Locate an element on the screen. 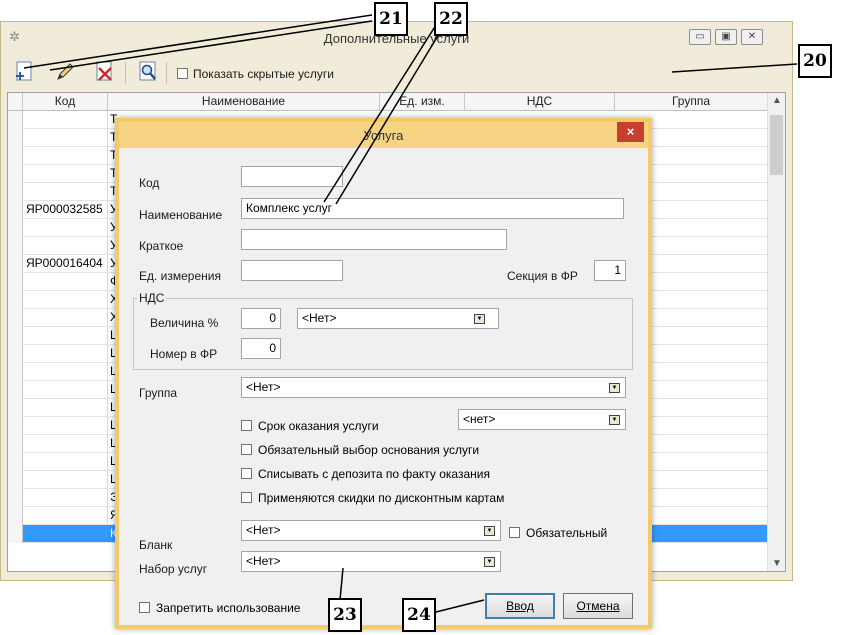  maximize-button: ▣ is located at coordinates (726, 37).